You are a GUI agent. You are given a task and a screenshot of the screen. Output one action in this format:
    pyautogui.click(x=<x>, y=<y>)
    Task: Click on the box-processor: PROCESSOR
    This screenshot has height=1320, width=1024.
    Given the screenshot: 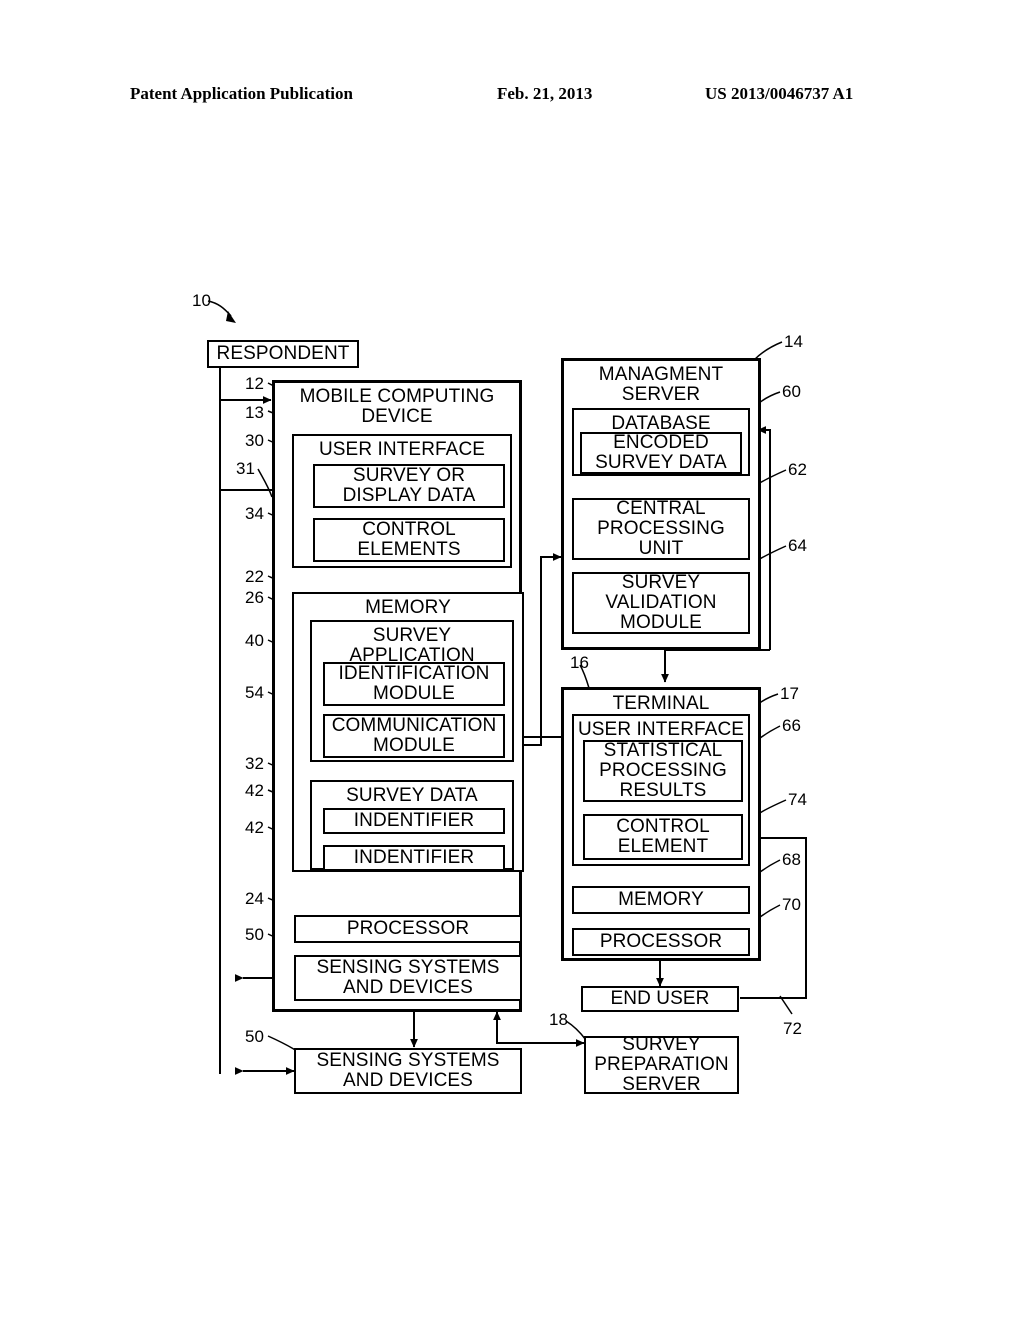 What is the action you would take?
    pyautogui.click(x=408, y=929)
    